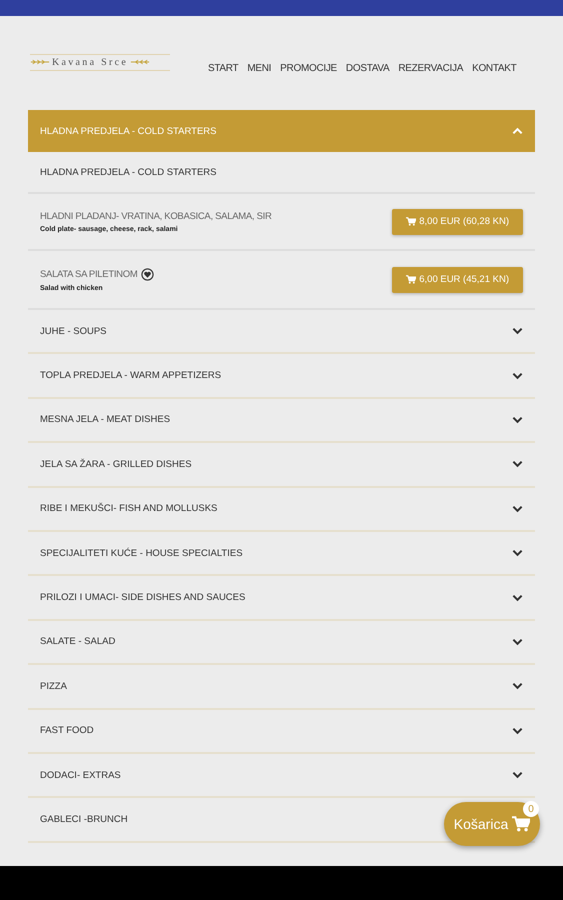 The height and width of the screenshot is (900, 563). What do you see at coordinates (90, 62) in the screenshot?
I see `logo-text: Kavana Srce` at bounding box center [90, 62].